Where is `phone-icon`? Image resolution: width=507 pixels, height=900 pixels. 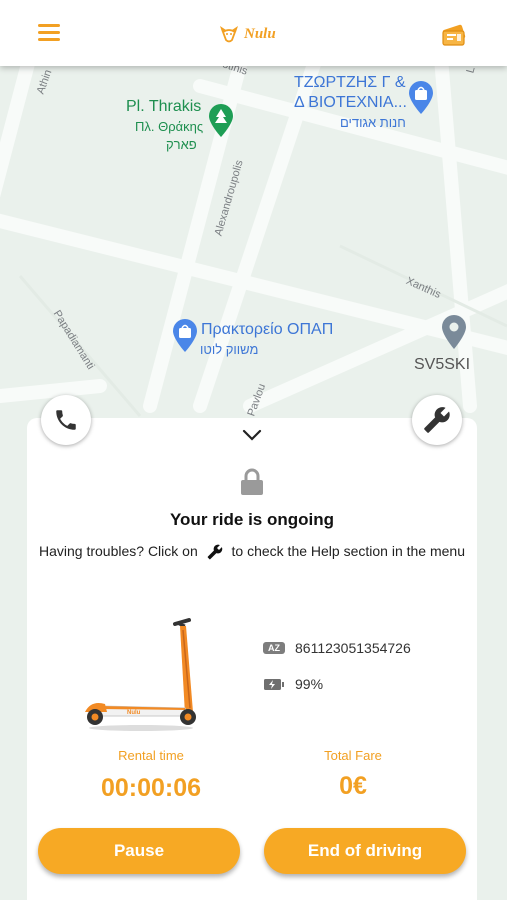 phone-icon is located at coordinates (66, 420).